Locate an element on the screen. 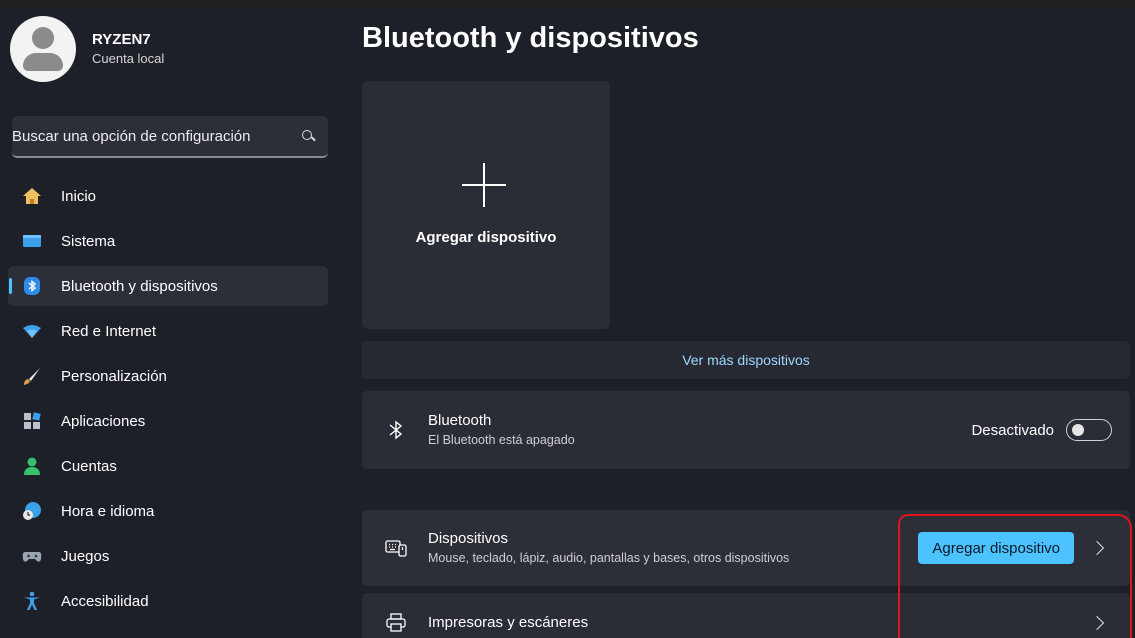 This screenshot has height=638, width=1135. profile-name: RYZEN7 is located at coordinates (121, 39).